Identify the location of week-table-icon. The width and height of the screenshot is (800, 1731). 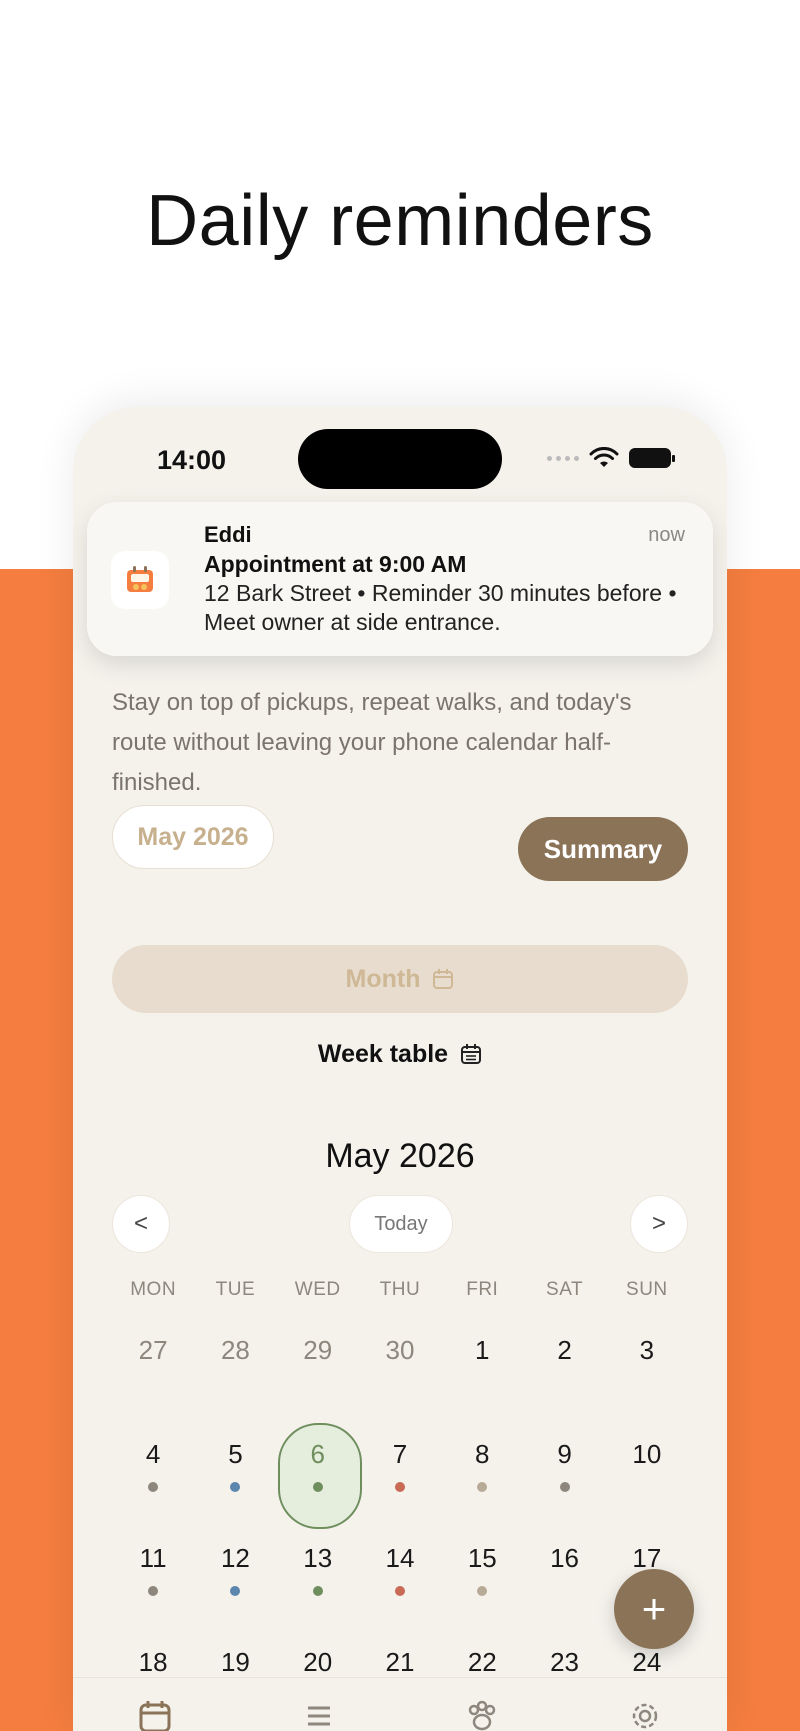
(471, 1054).